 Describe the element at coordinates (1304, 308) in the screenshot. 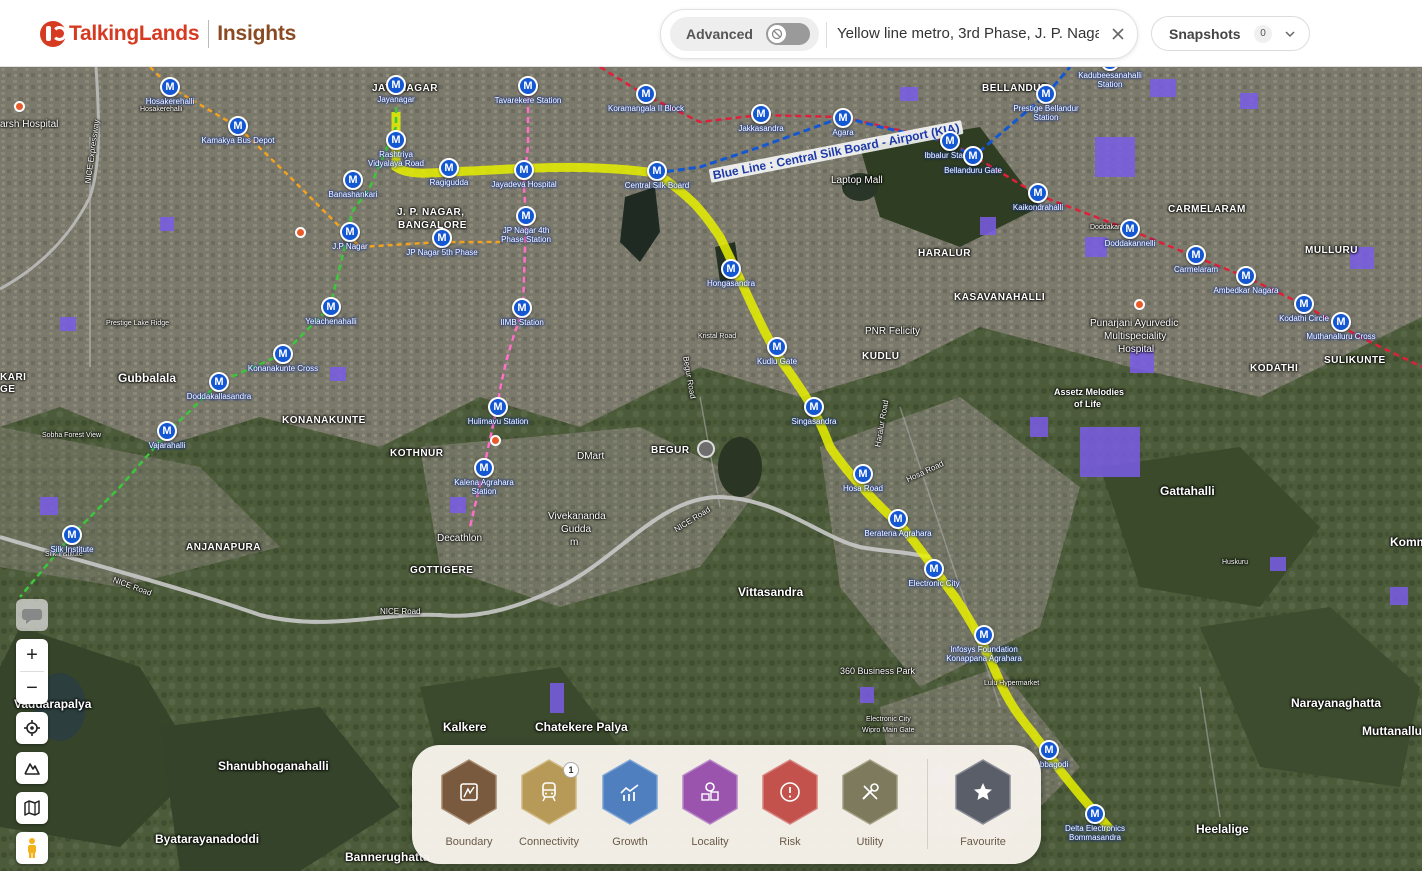

I see `metro-station-kodathi-circle: M Kodathi Circle` at that location.